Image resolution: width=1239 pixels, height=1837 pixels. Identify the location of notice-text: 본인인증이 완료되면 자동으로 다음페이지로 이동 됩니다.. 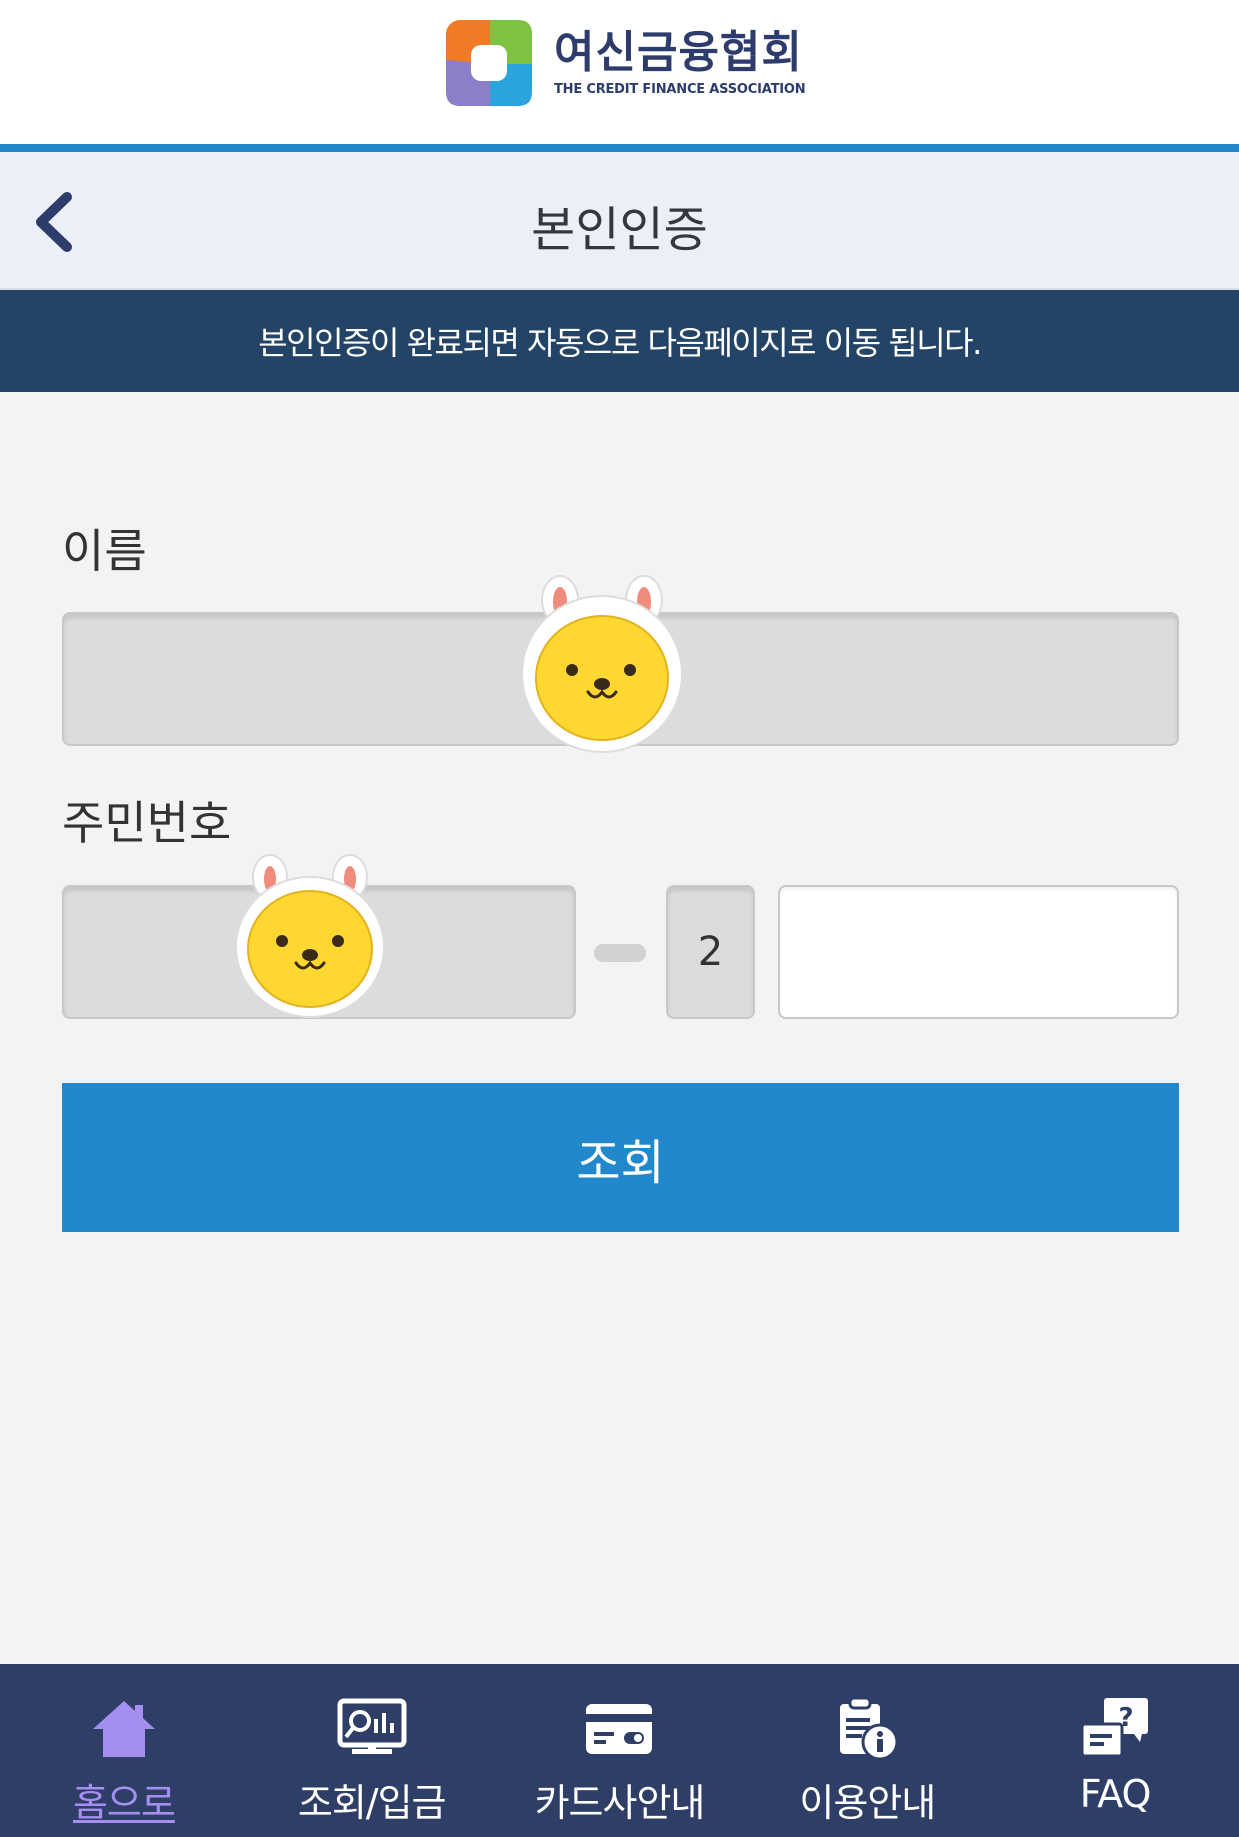
(620, 343).